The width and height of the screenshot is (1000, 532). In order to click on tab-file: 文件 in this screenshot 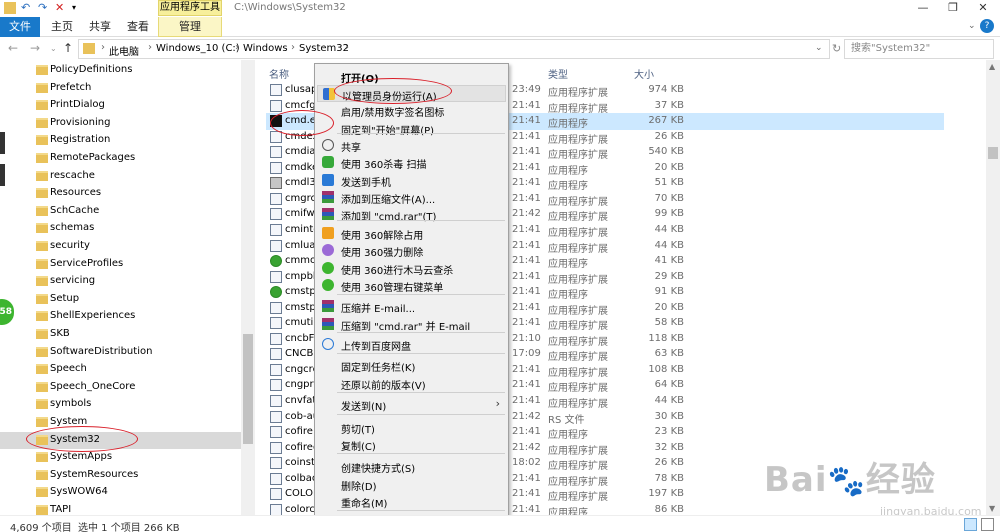, I will do `click(20, 27)`.